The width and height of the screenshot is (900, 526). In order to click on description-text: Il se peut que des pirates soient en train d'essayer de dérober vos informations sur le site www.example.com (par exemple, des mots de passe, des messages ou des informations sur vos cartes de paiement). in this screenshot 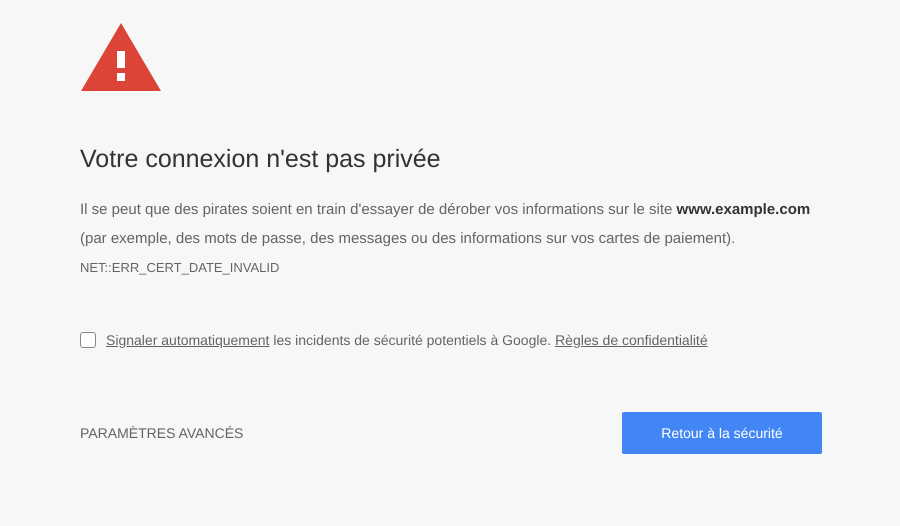, I will do `click(445, 224)`.